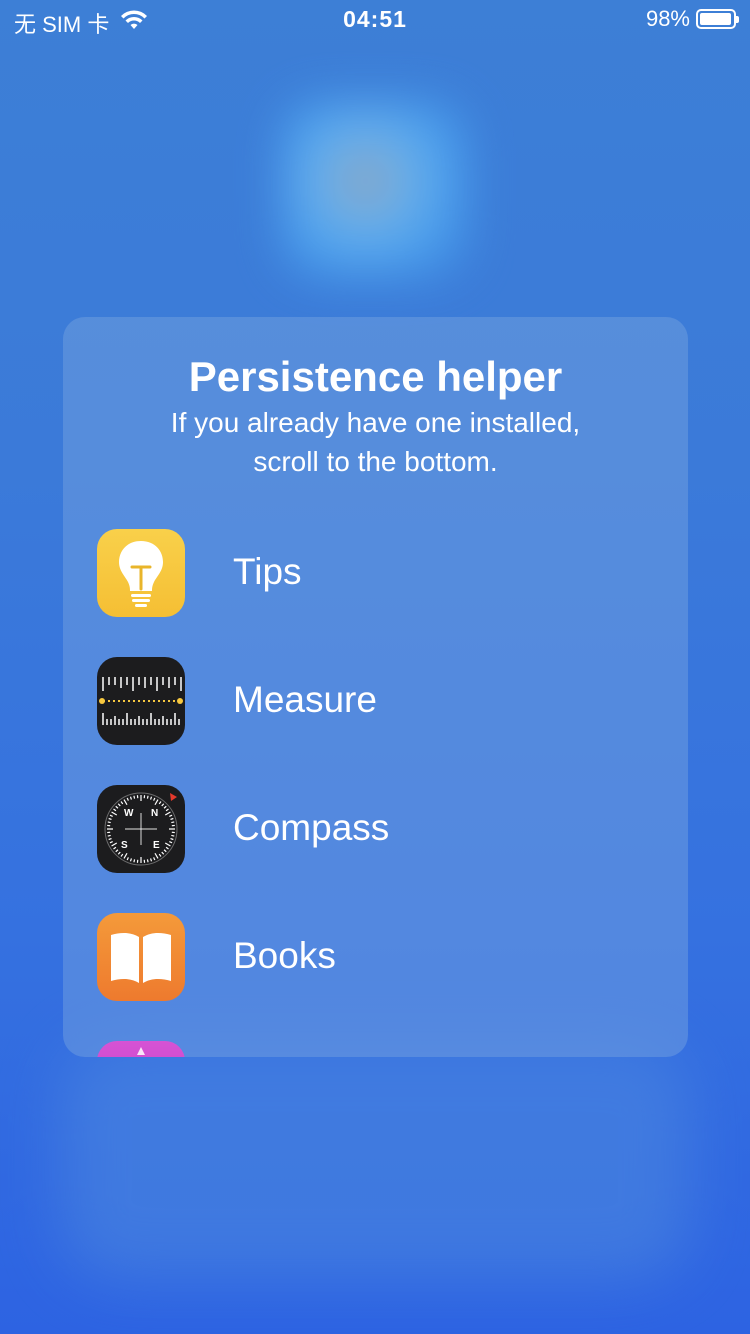 This screenshot has height=1334, width=750. I want to click on blurred-app-icon, so click(375, 190).